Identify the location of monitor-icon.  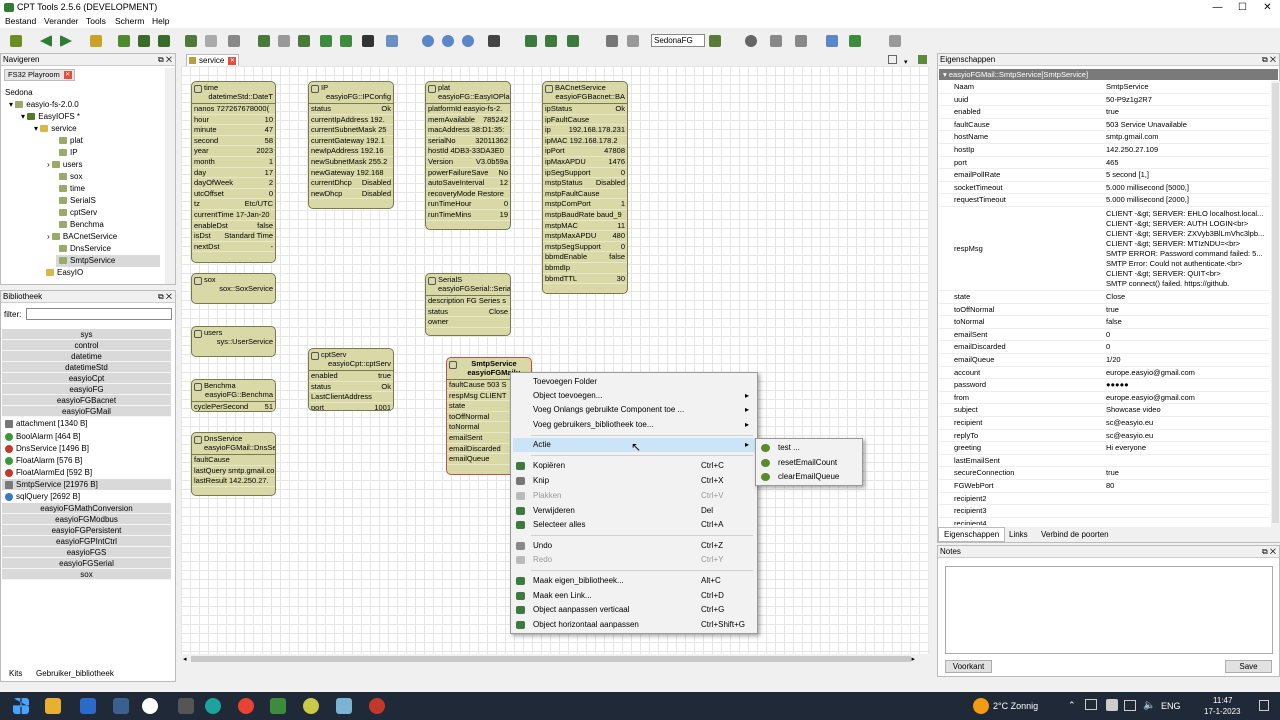
(1091, 704).